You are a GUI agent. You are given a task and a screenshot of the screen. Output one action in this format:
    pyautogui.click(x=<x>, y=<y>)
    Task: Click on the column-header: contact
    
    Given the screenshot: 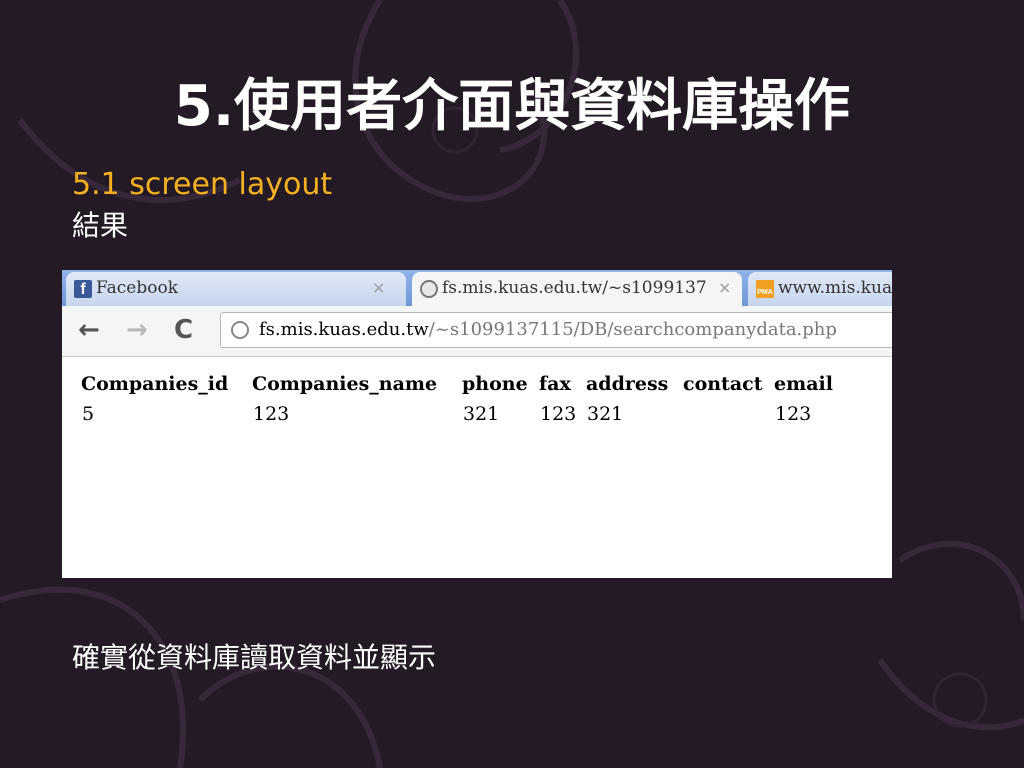 What is the action you would take?
    pyautogui.click(x=723, y=384)
    